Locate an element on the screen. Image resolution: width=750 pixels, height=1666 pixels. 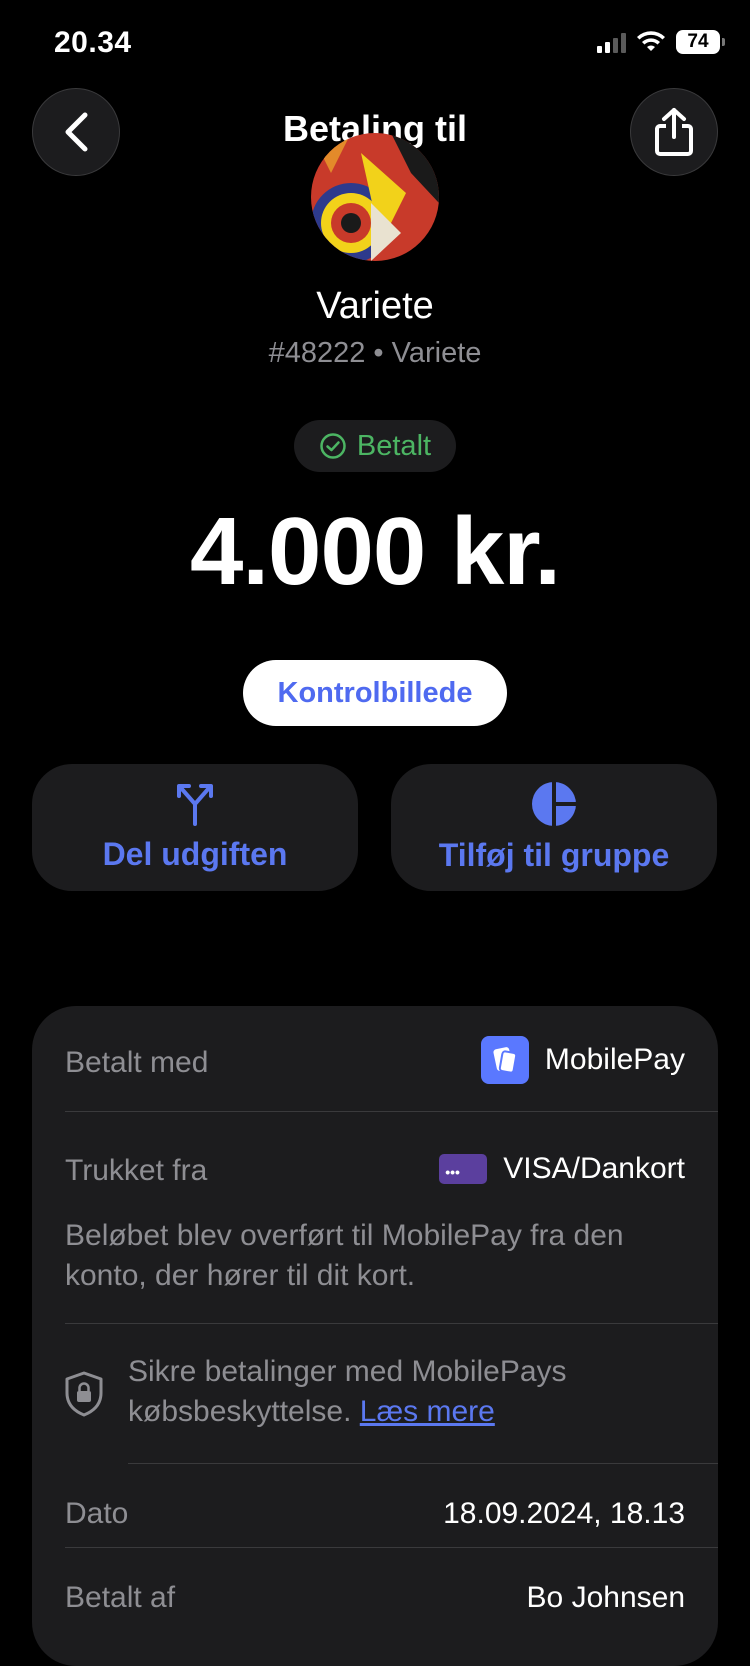
date-label: Dato is located at coordinates (97, 1513).